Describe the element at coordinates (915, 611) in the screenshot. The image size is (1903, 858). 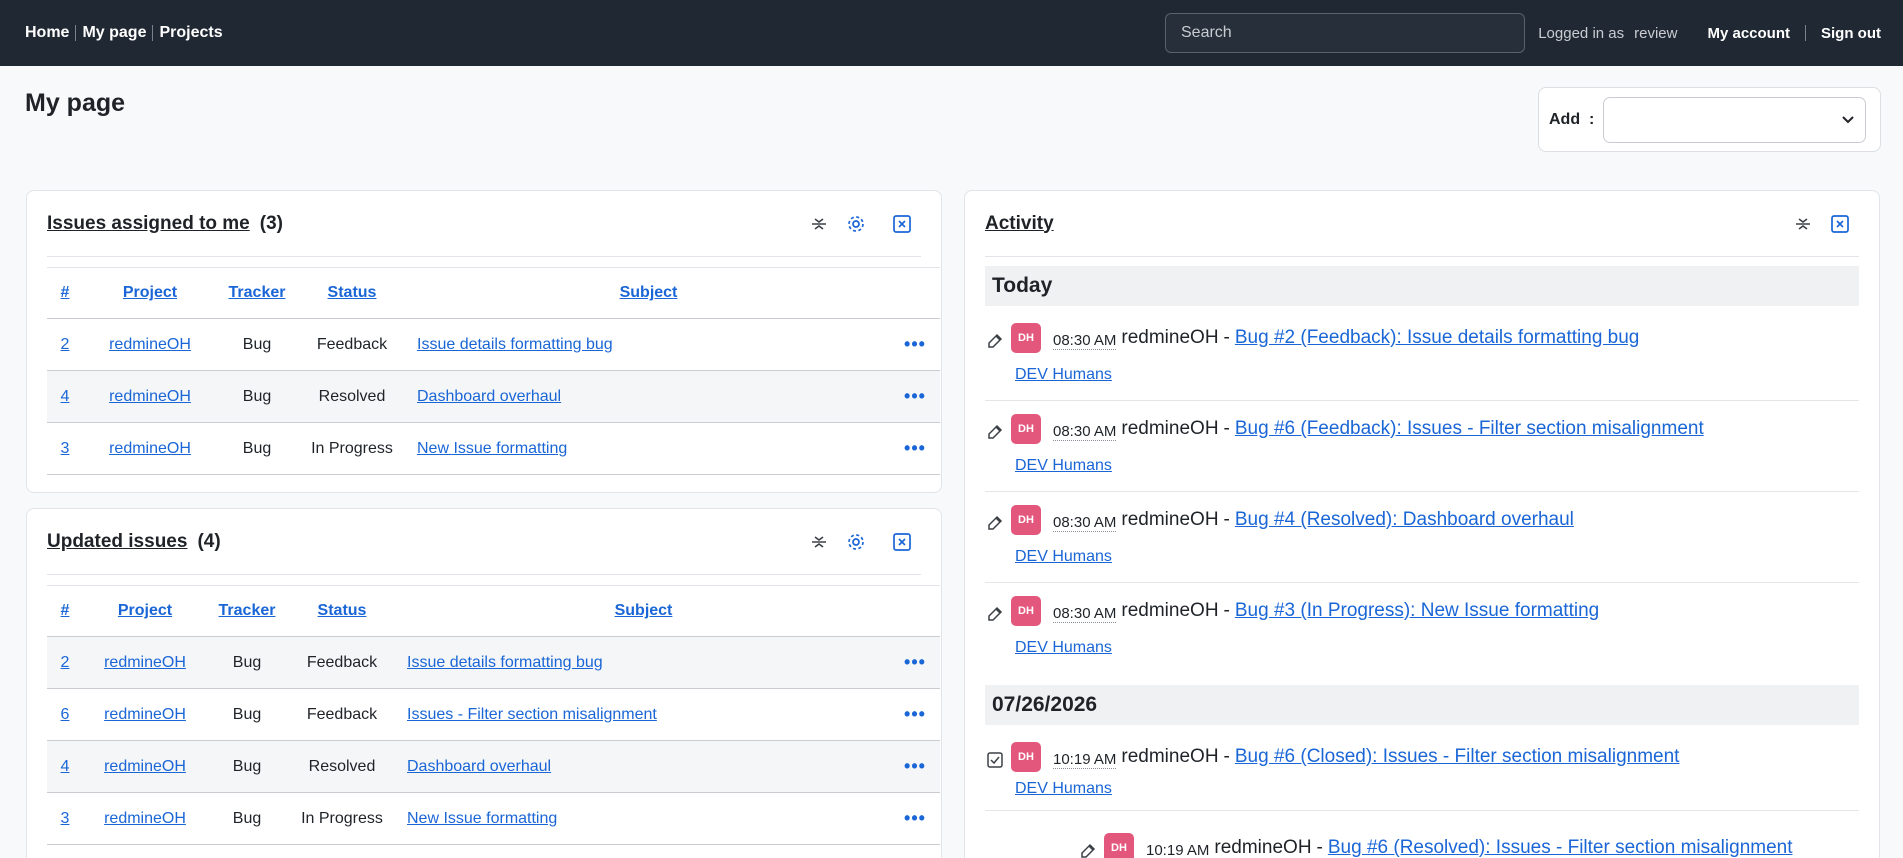
I see `column-actions` at that location.